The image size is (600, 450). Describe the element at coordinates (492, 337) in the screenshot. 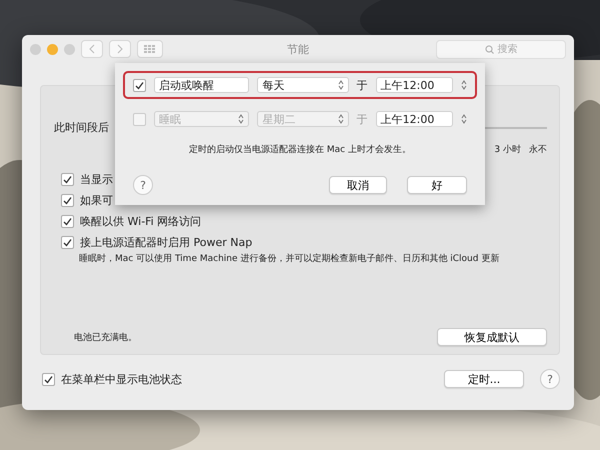

I see `restore-defaults-button: 恢复成默认` at that location.